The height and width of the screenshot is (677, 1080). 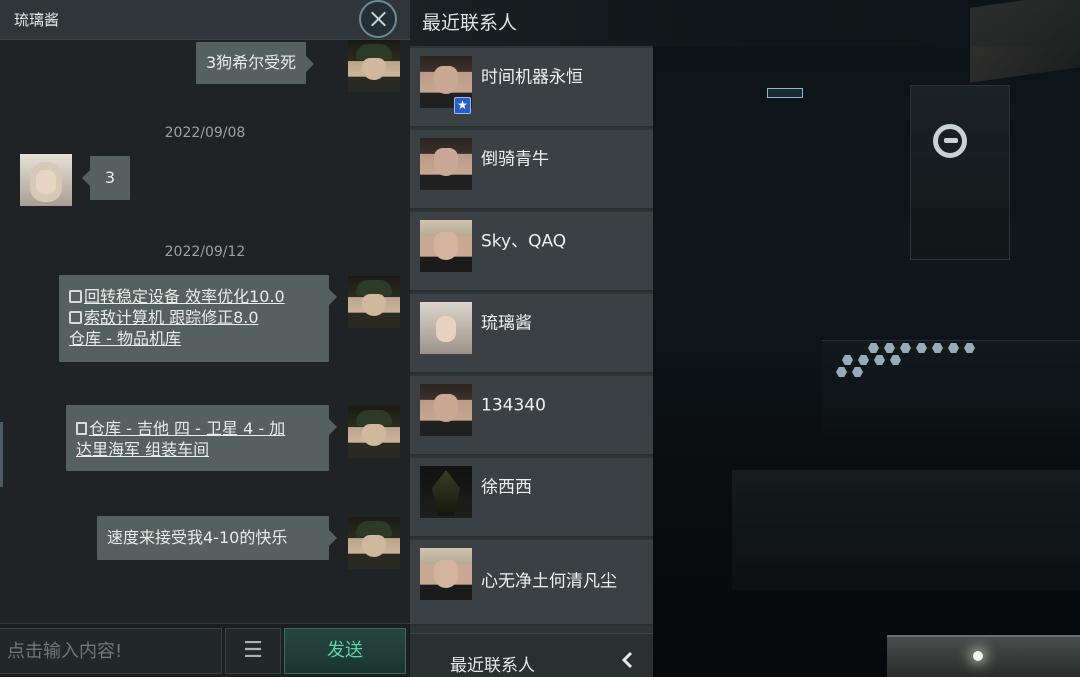 I want to click on location-link: 仓库 - 吉他 四 - 卫星 4 - 加, so click(x=197, y=428).